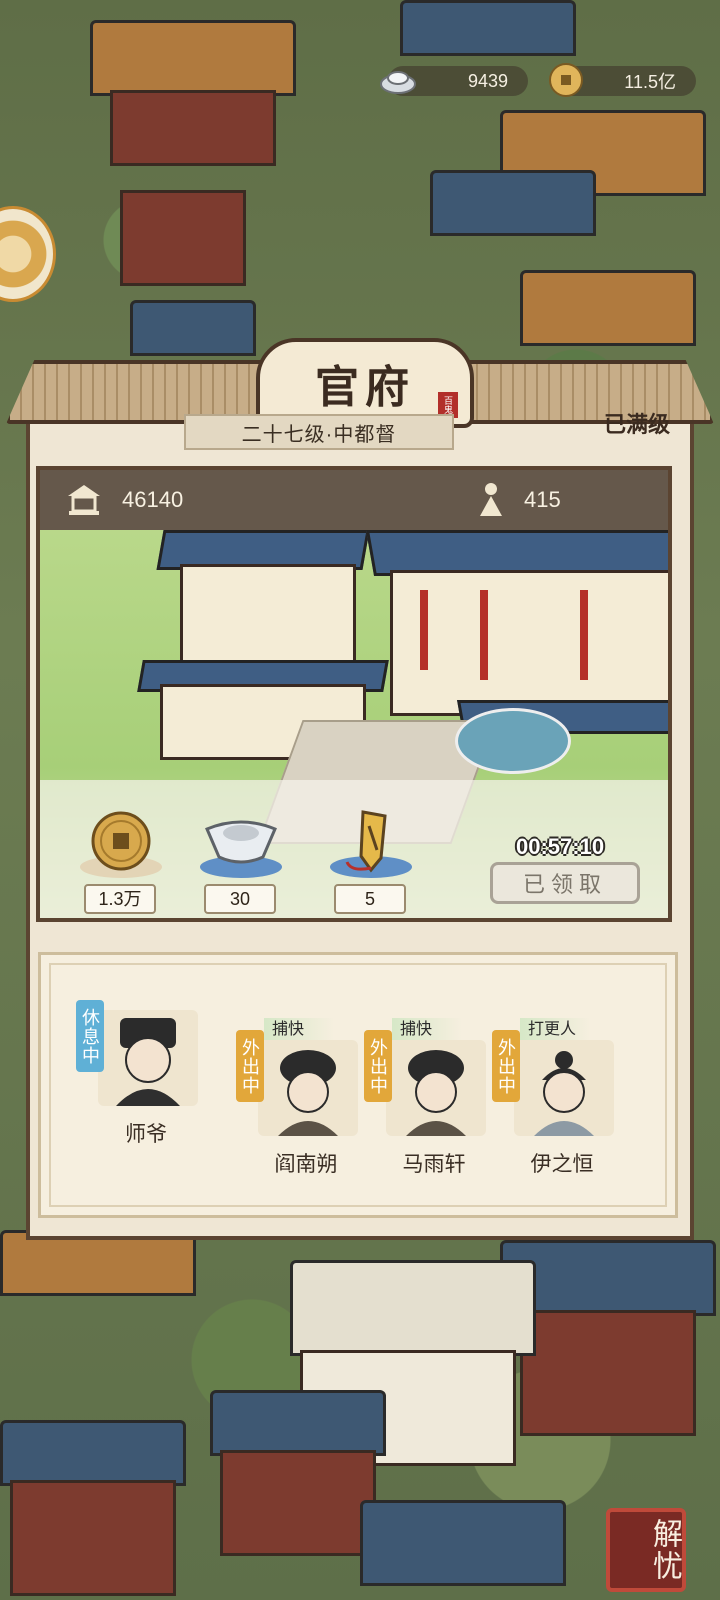 The width and height of the screenshot is (720, 1600). I want to click on reward-token-value: 5, so click(370, 899).